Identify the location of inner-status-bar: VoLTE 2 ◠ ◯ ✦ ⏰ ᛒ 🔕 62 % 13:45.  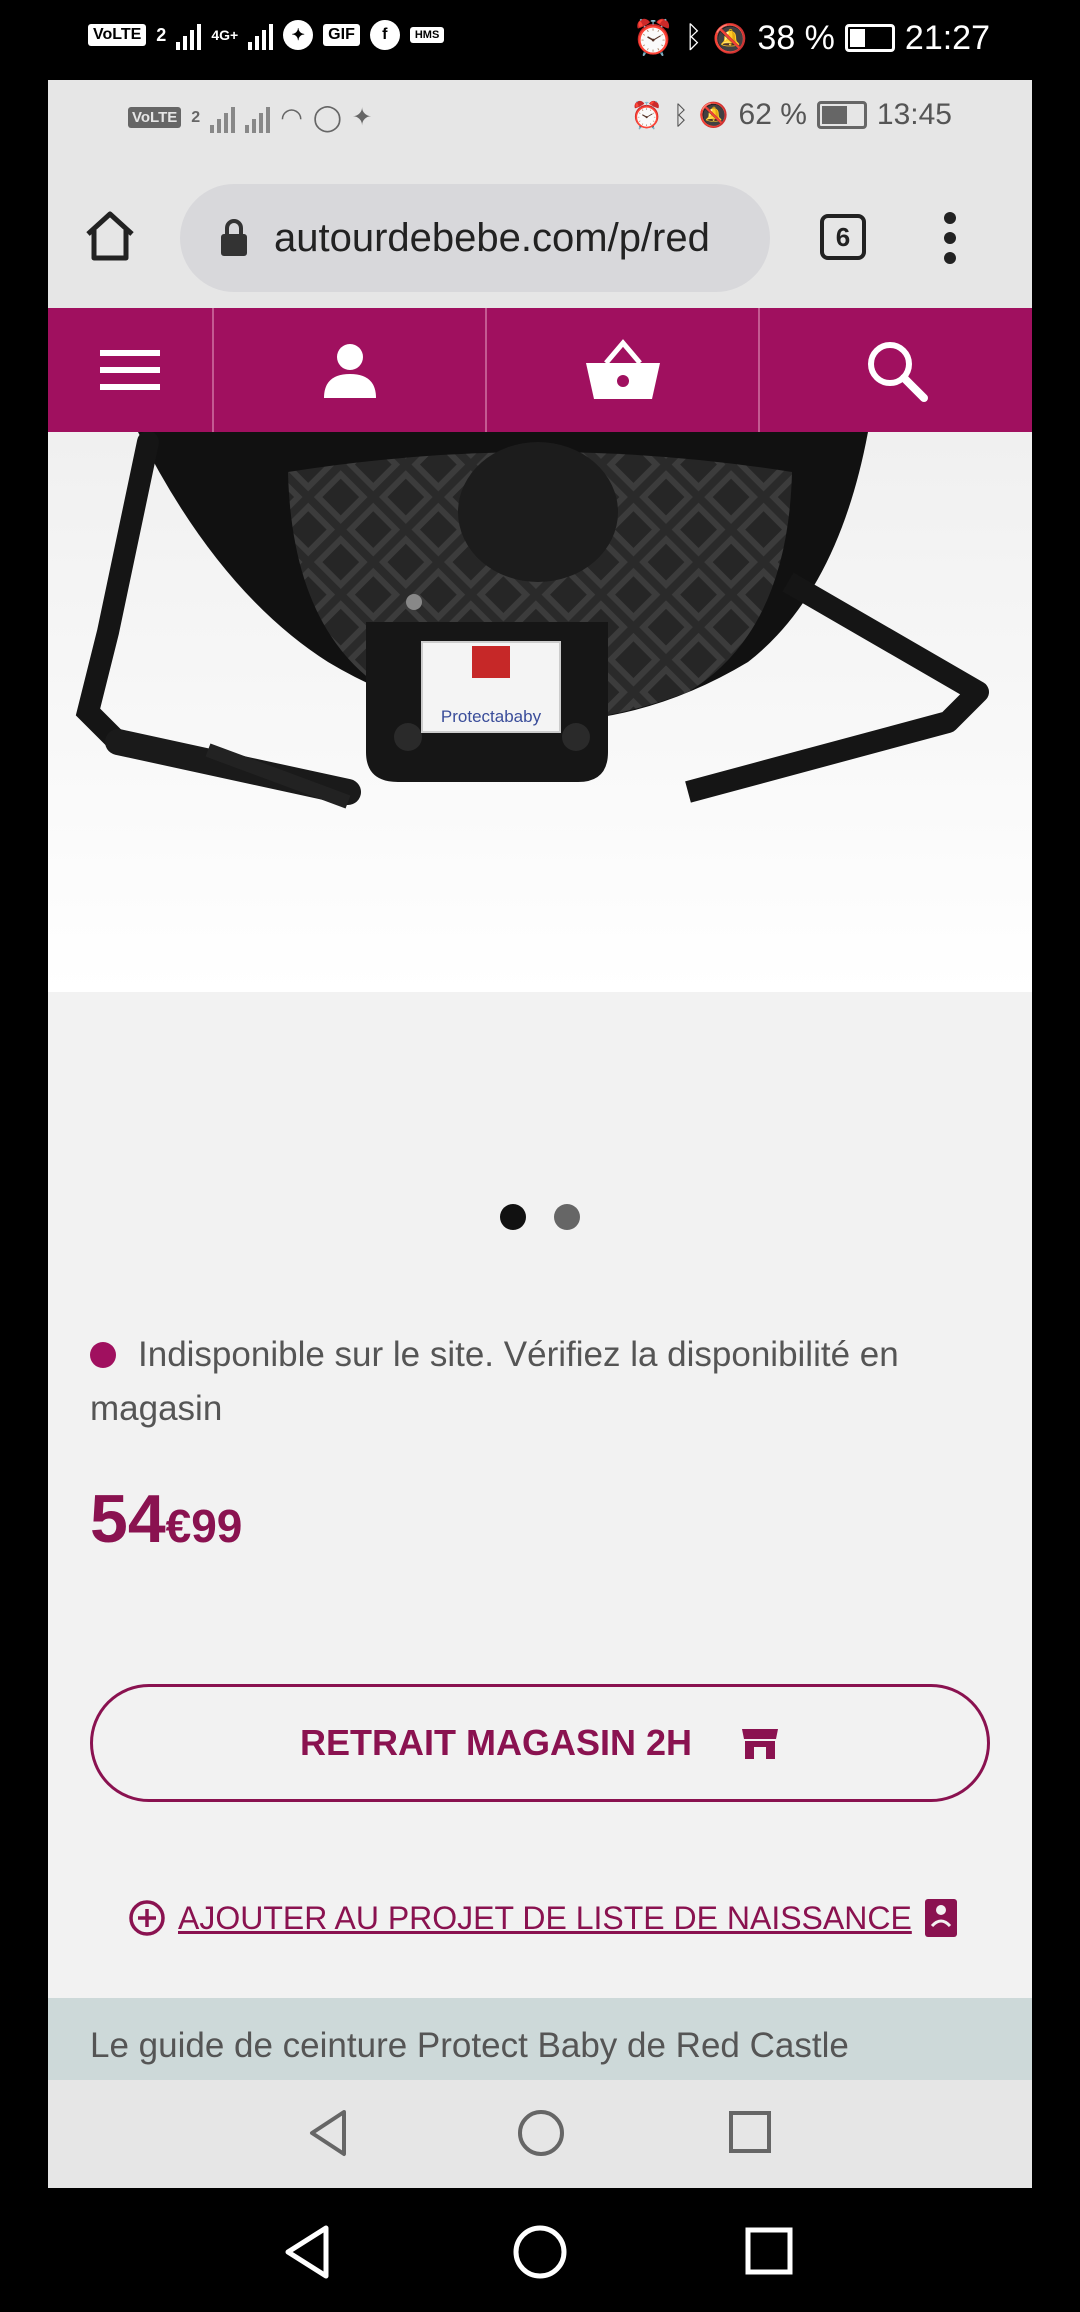
(540, 120).